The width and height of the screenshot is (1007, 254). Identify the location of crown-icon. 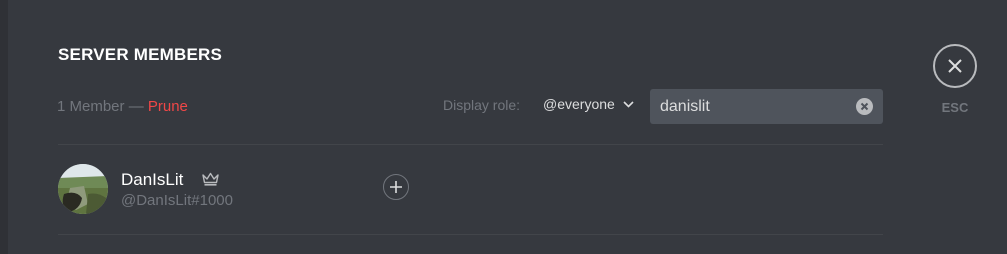
(210, 179).